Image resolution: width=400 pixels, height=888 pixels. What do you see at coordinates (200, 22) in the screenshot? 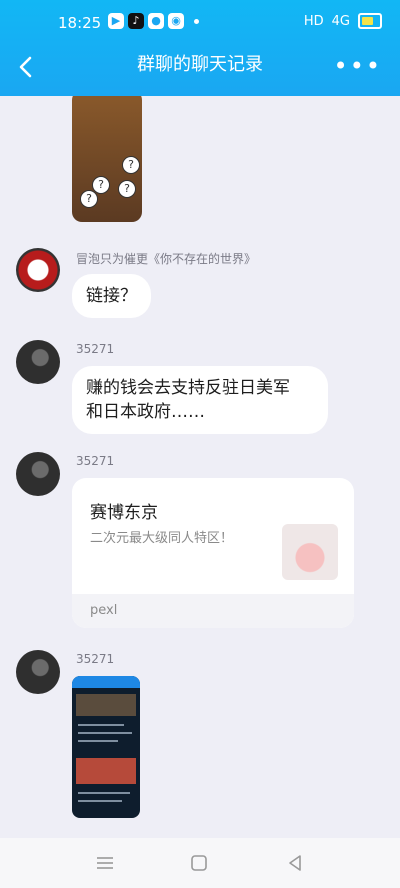
I see `status-bar: 18:25 ▶ ♪ ● ◉ HD 4G` at bounding box center [200, 22].